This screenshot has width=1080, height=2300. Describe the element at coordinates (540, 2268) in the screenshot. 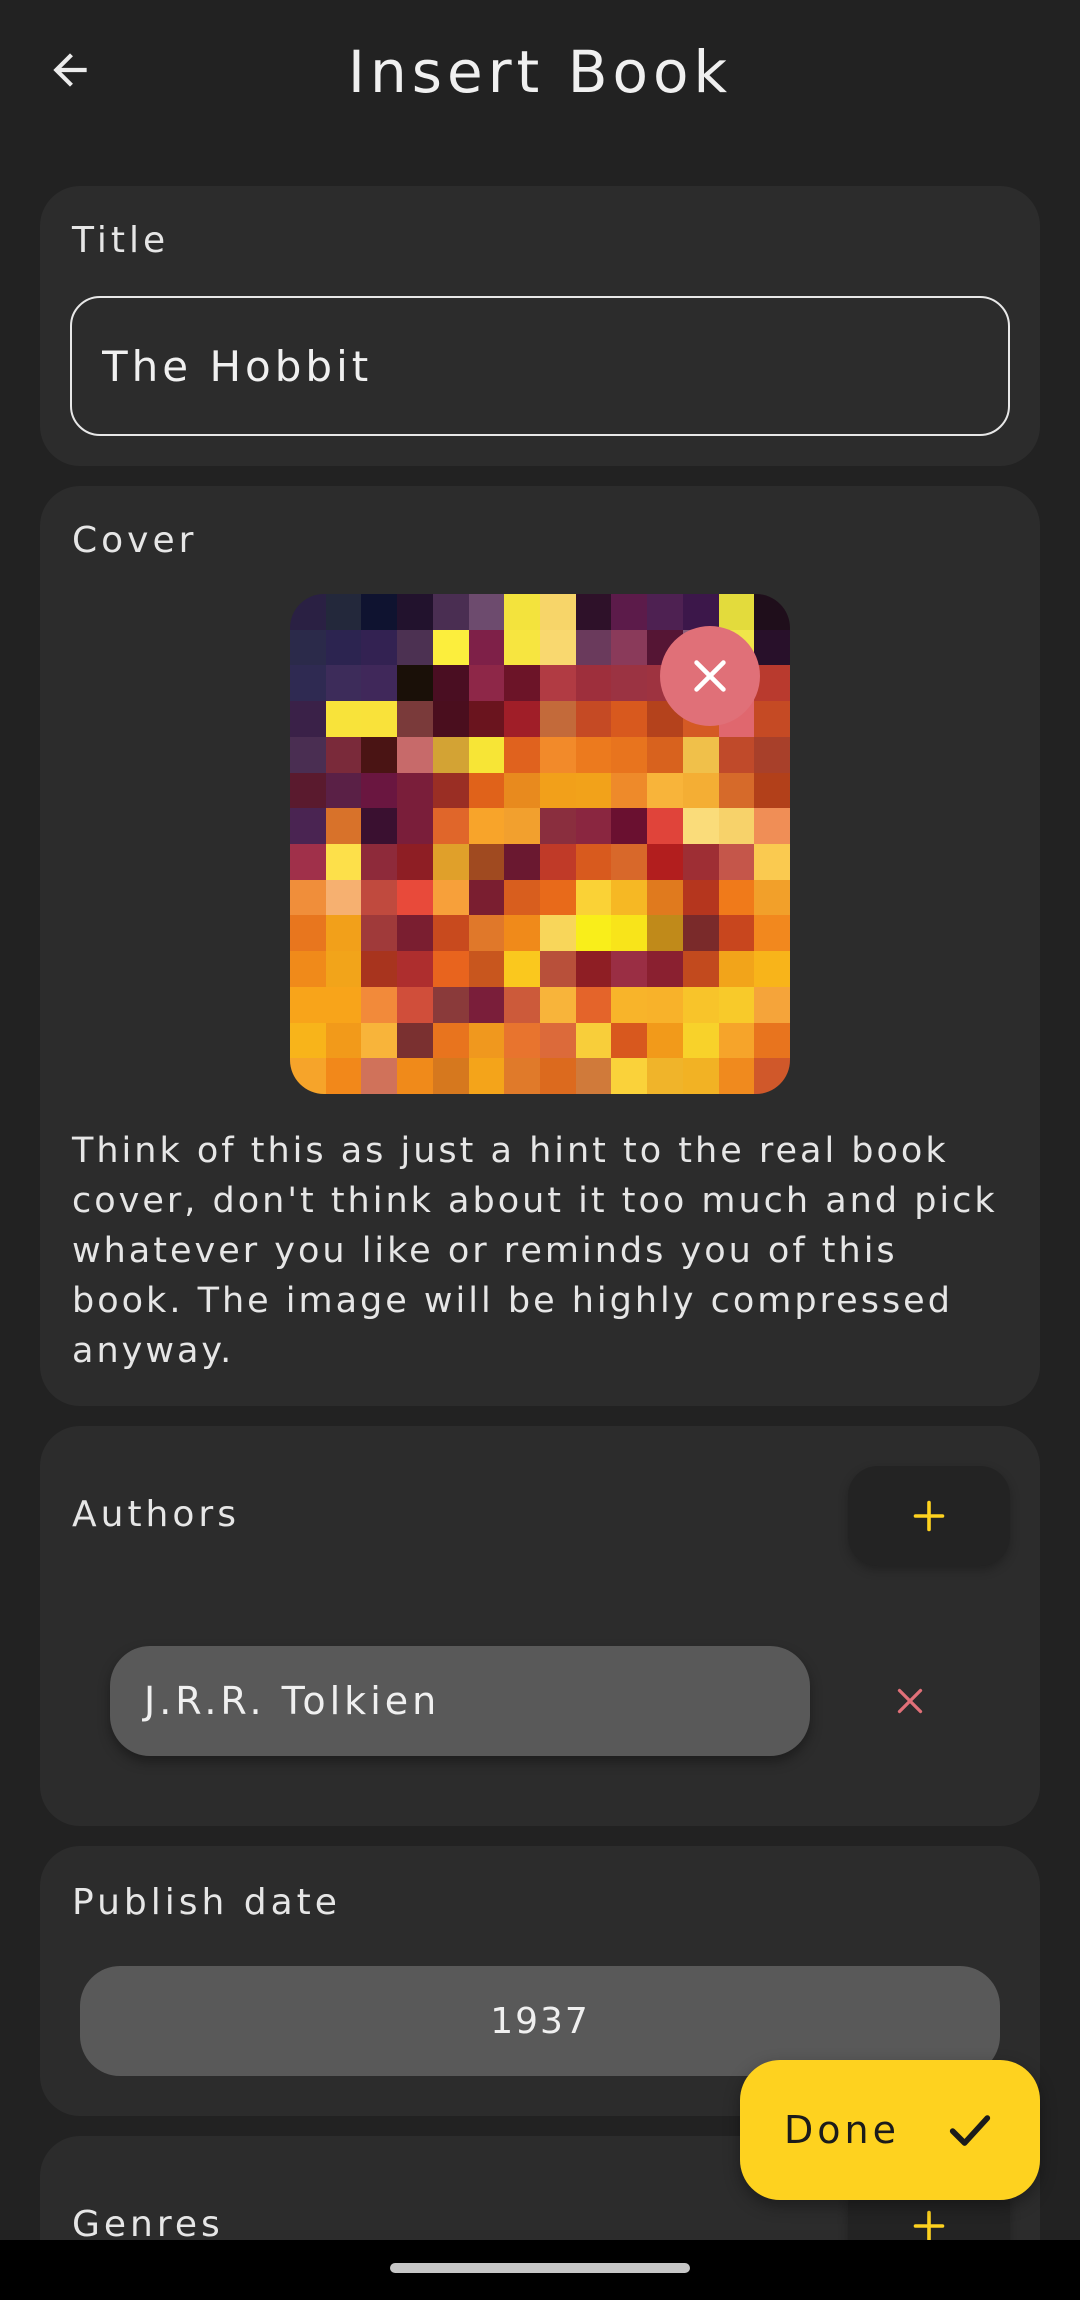

I see `home-indicator` at that location.